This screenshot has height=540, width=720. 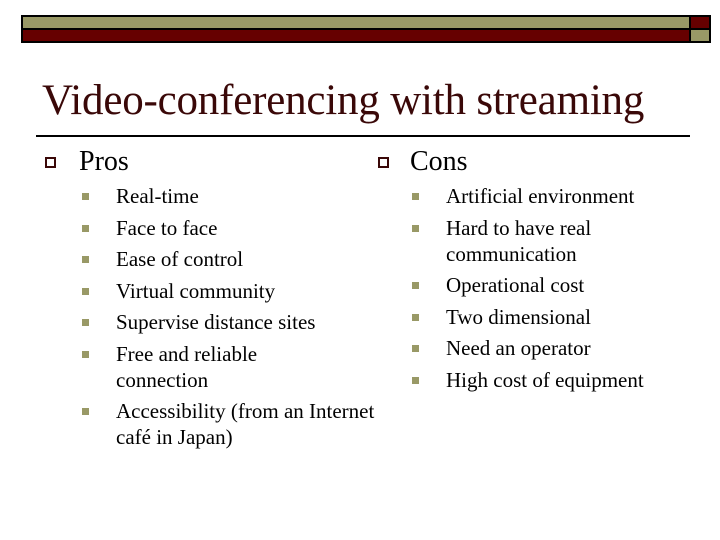 What do you see at coordinates (356, 22) in the screenshot?
I see `header-band-olive-stripe` at bounding box center [356, 22].